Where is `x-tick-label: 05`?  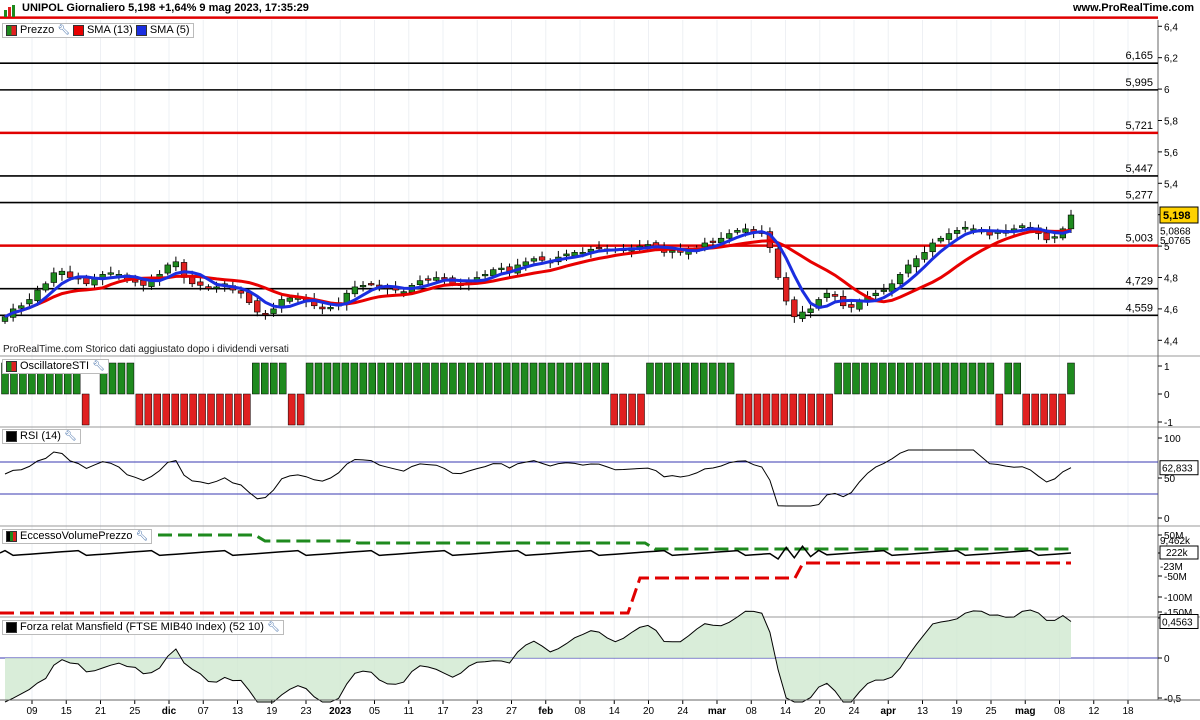 x-tick-label: 05 is located at coordinates (375, 711).